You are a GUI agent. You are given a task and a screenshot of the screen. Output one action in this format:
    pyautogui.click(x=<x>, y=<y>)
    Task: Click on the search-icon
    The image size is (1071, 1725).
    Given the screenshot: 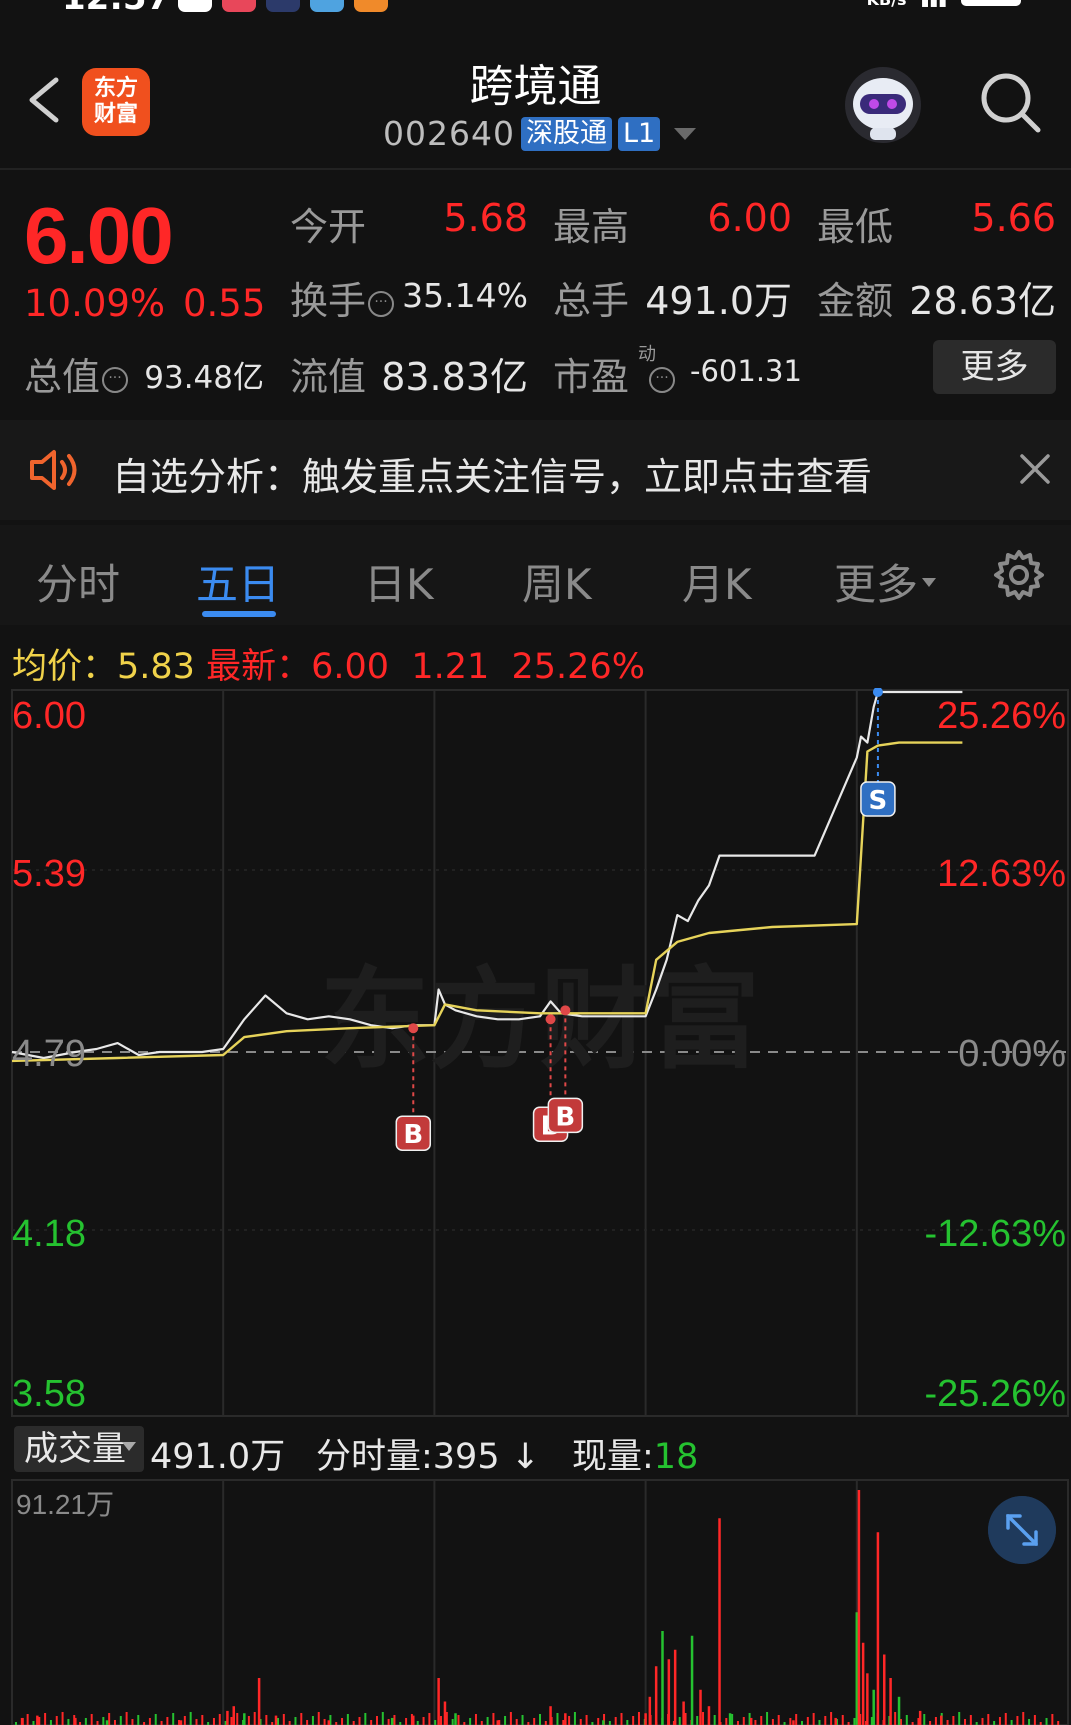 What is the action you would take?
    pyautogui.click(x=1011, y=103)
    